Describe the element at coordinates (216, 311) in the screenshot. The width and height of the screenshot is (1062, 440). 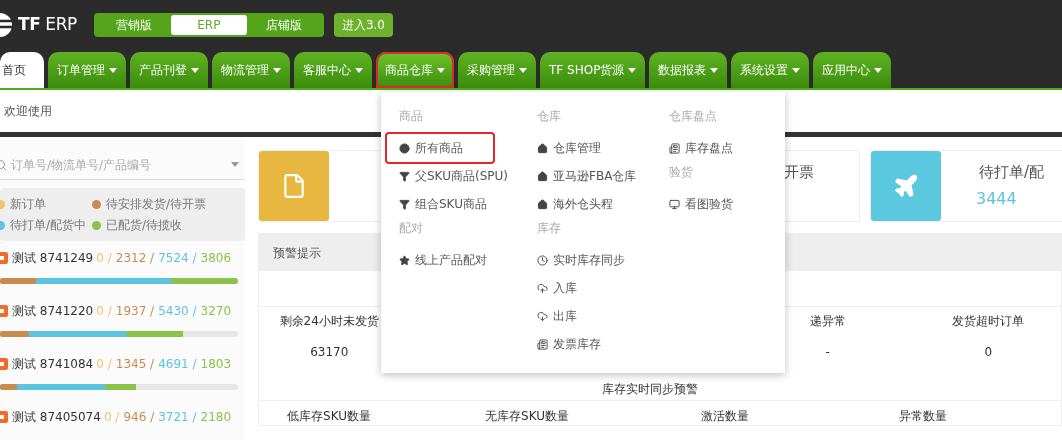
I see `order-count: 3270` at that location.